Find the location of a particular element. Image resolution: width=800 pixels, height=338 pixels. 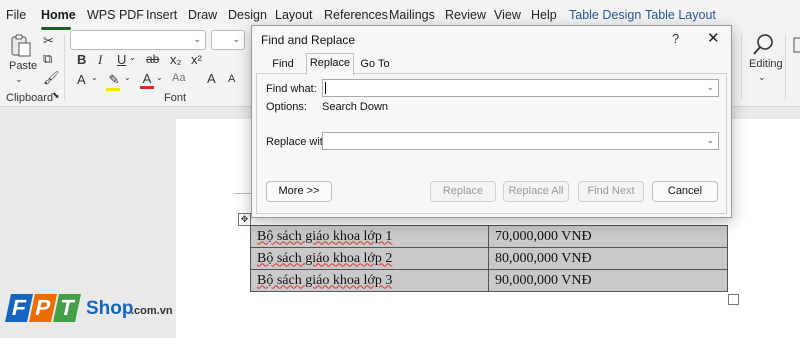

tab-layout: Layout is located at coordinates (294, 15).